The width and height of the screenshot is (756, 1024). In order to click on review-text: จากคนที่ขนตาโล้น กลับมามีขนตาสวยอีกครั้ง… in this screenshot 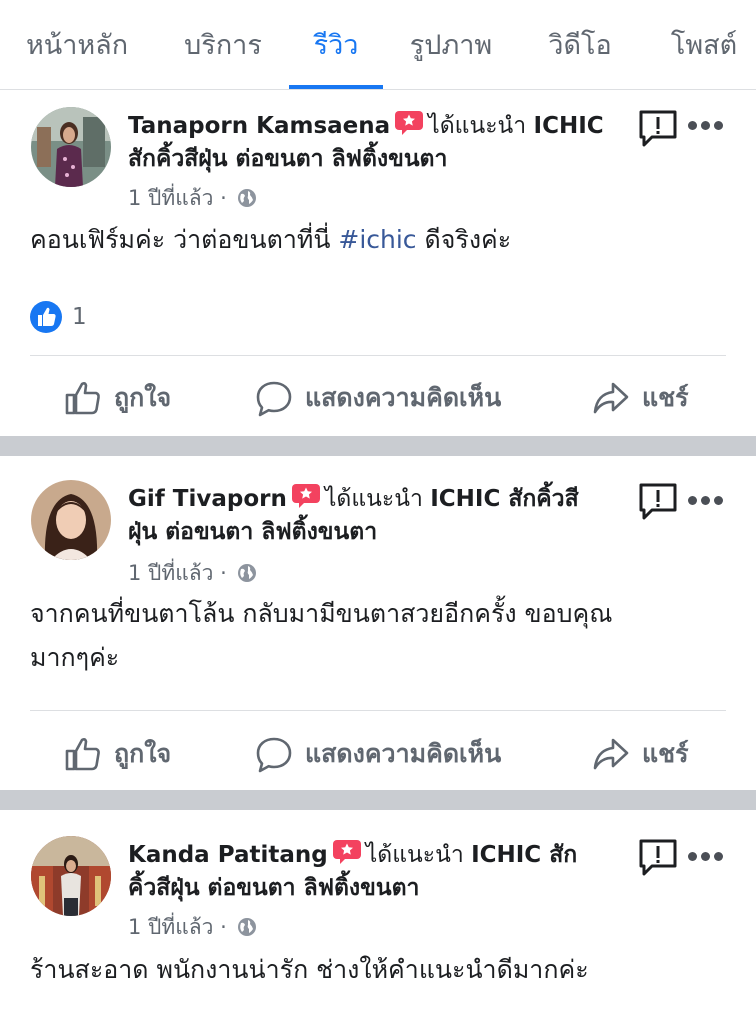, I will do `click(380, 636)`.